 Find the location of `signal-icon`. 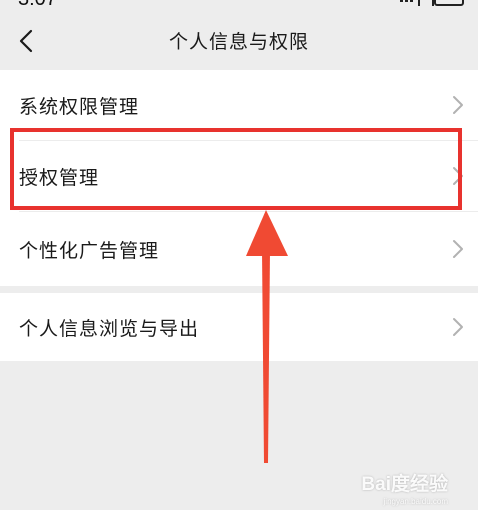

signal-icon is located at coordinates (401, 1).